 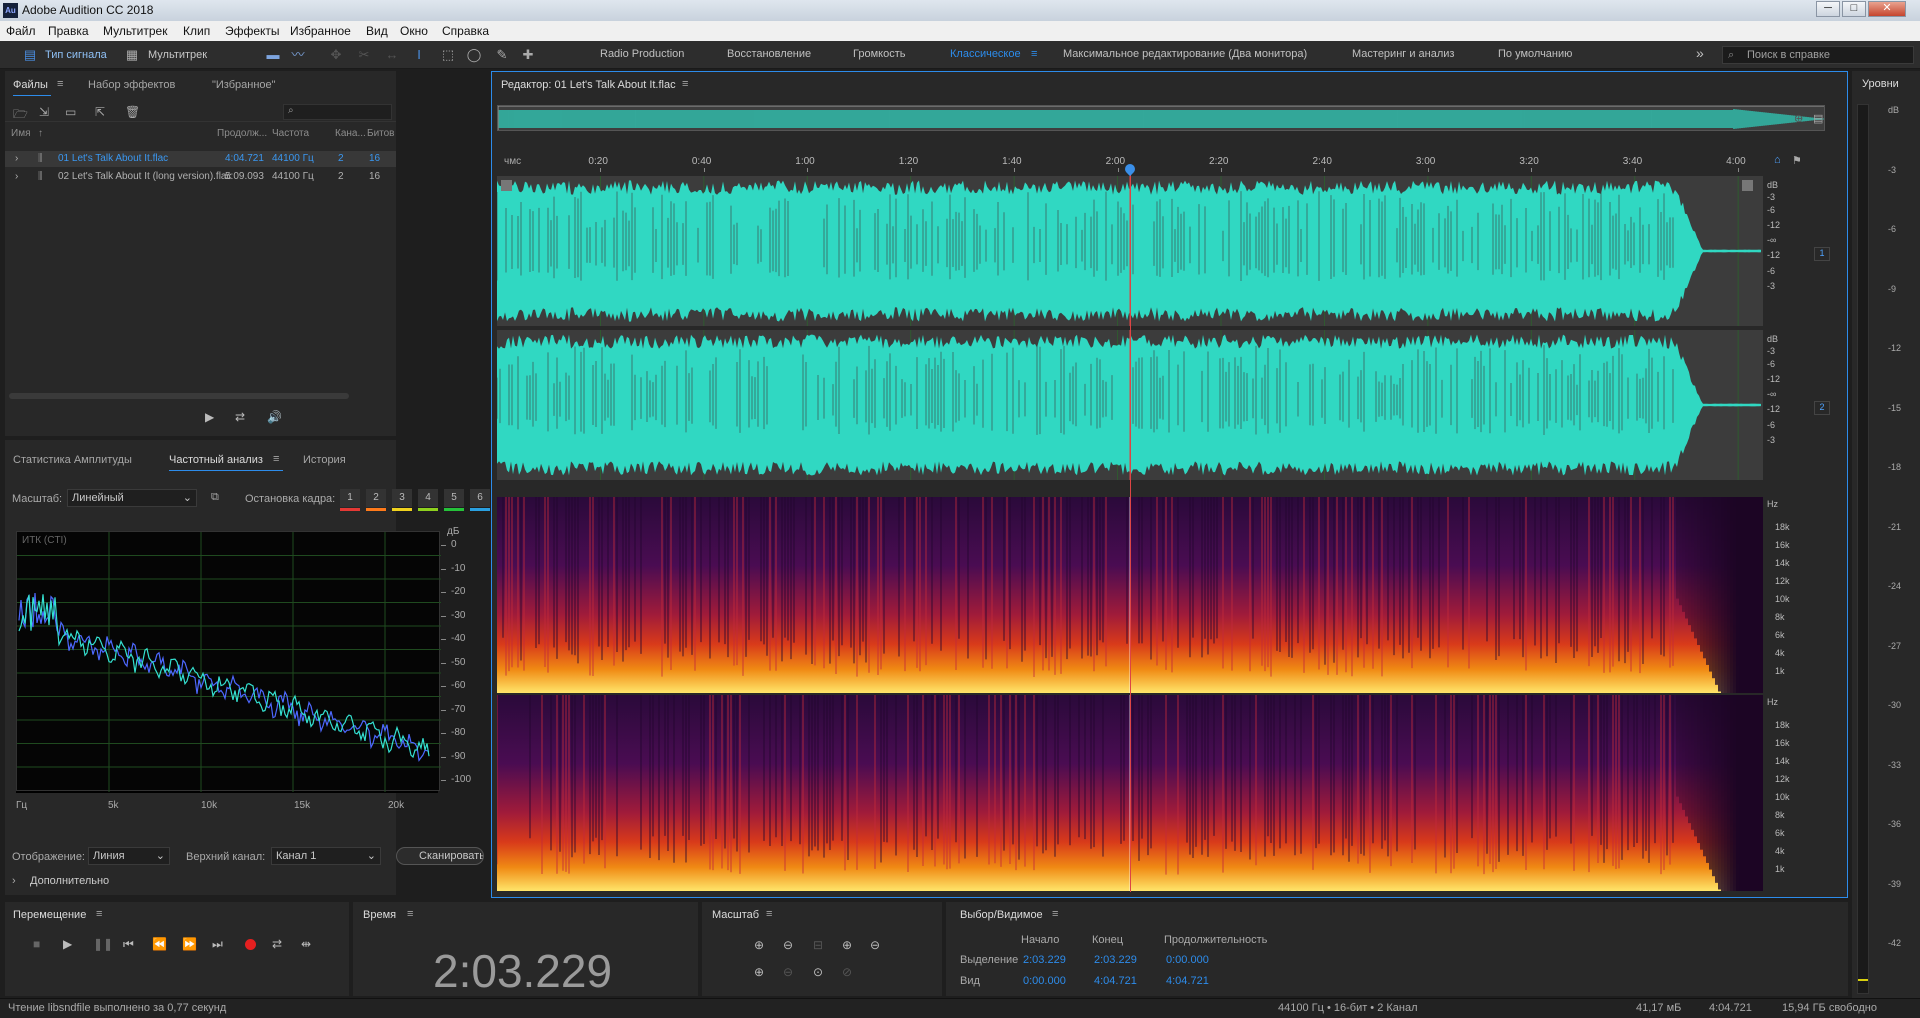 I want to click on snap-icon: ⌂, so click(x=1777, y=160).